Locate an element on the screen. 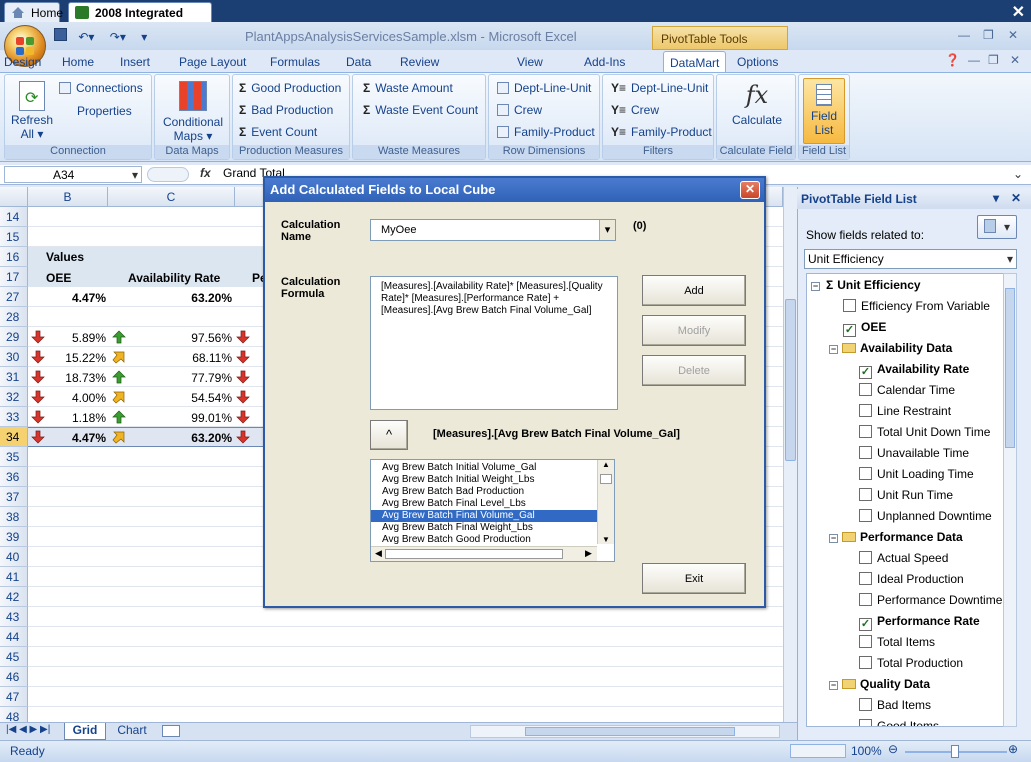 The width and height of the screenshot is (1031, 762). properties-button: Properties is located at coordinates (104, 111).